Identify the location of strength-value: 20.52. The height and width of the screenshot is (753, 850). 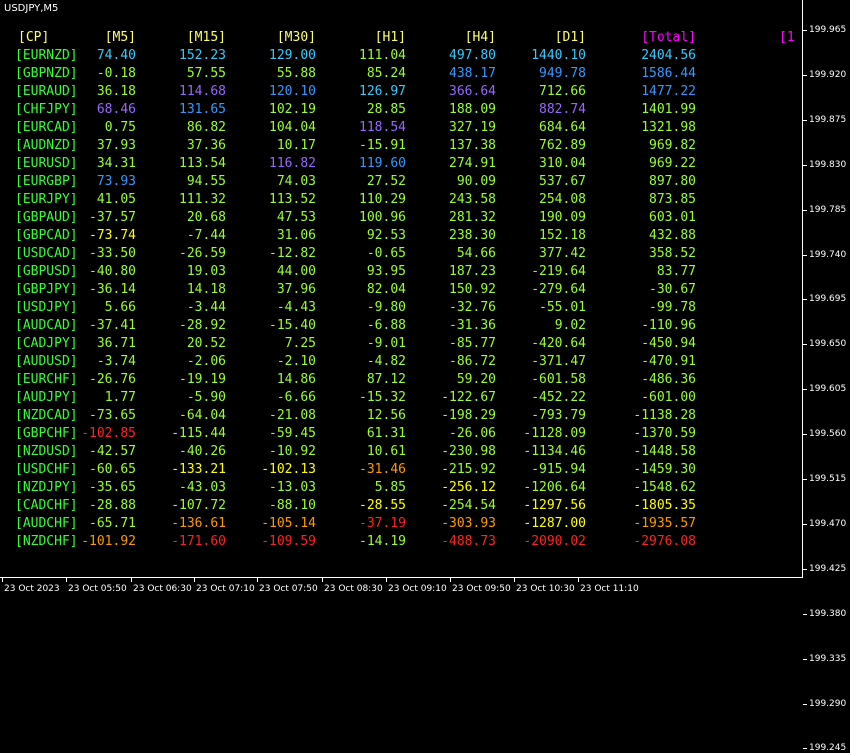
(206, 343).